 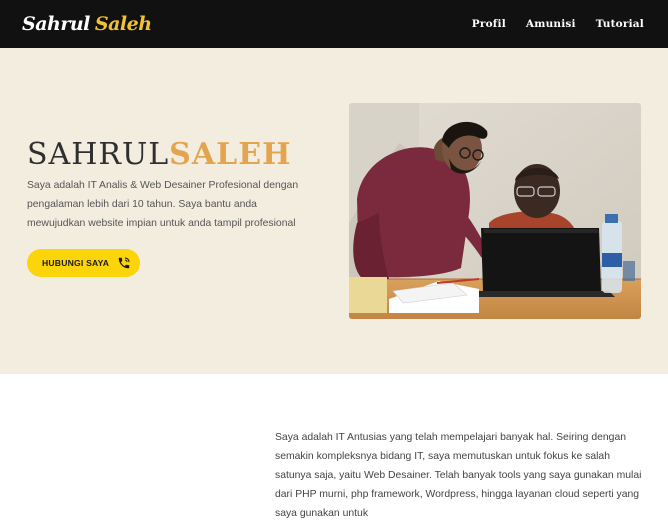 What do you see at coordinates (489, 24) in the screenshot?
I see `nav-link-profil: Profil` at bounding box center [489, 24].